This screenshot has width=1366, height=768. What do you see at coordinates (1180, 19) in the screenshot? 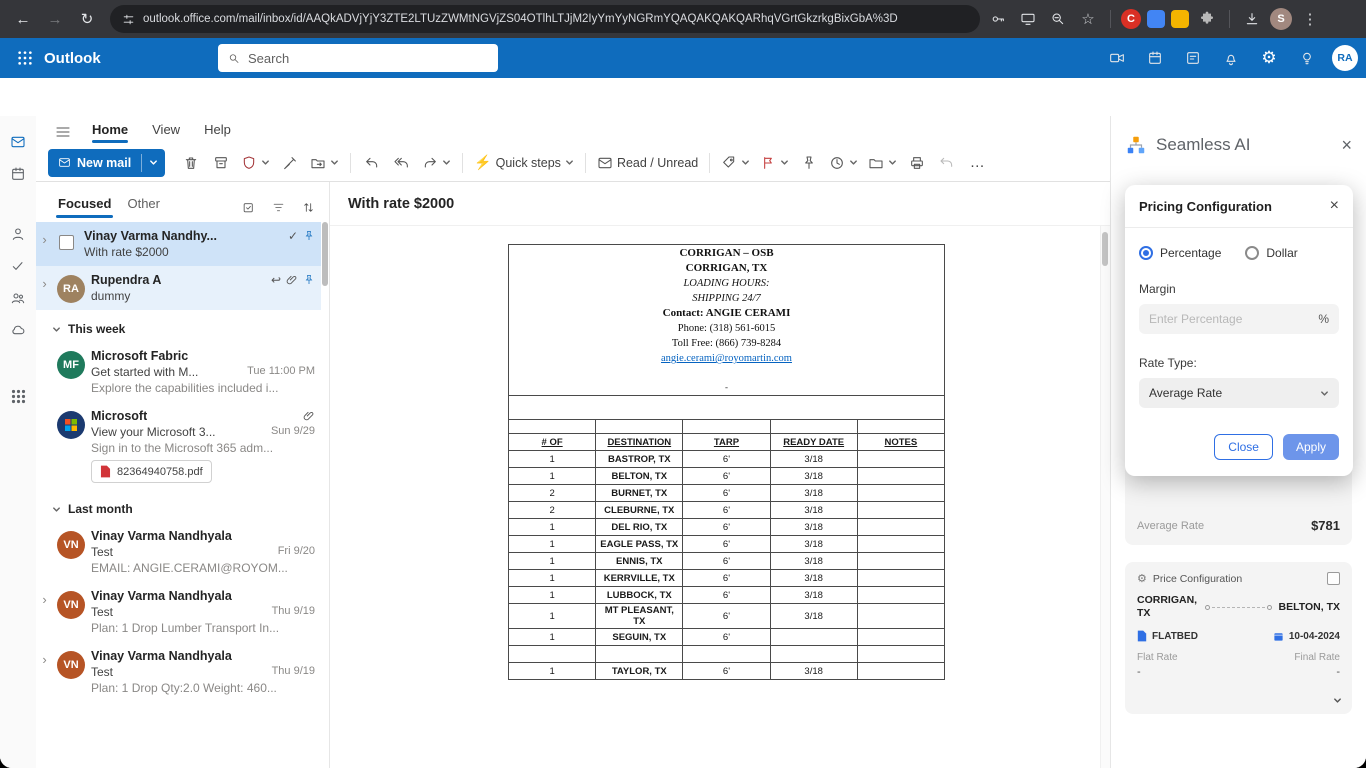
I see `extension-yellow-icon` at bounding box center [1180, 19].